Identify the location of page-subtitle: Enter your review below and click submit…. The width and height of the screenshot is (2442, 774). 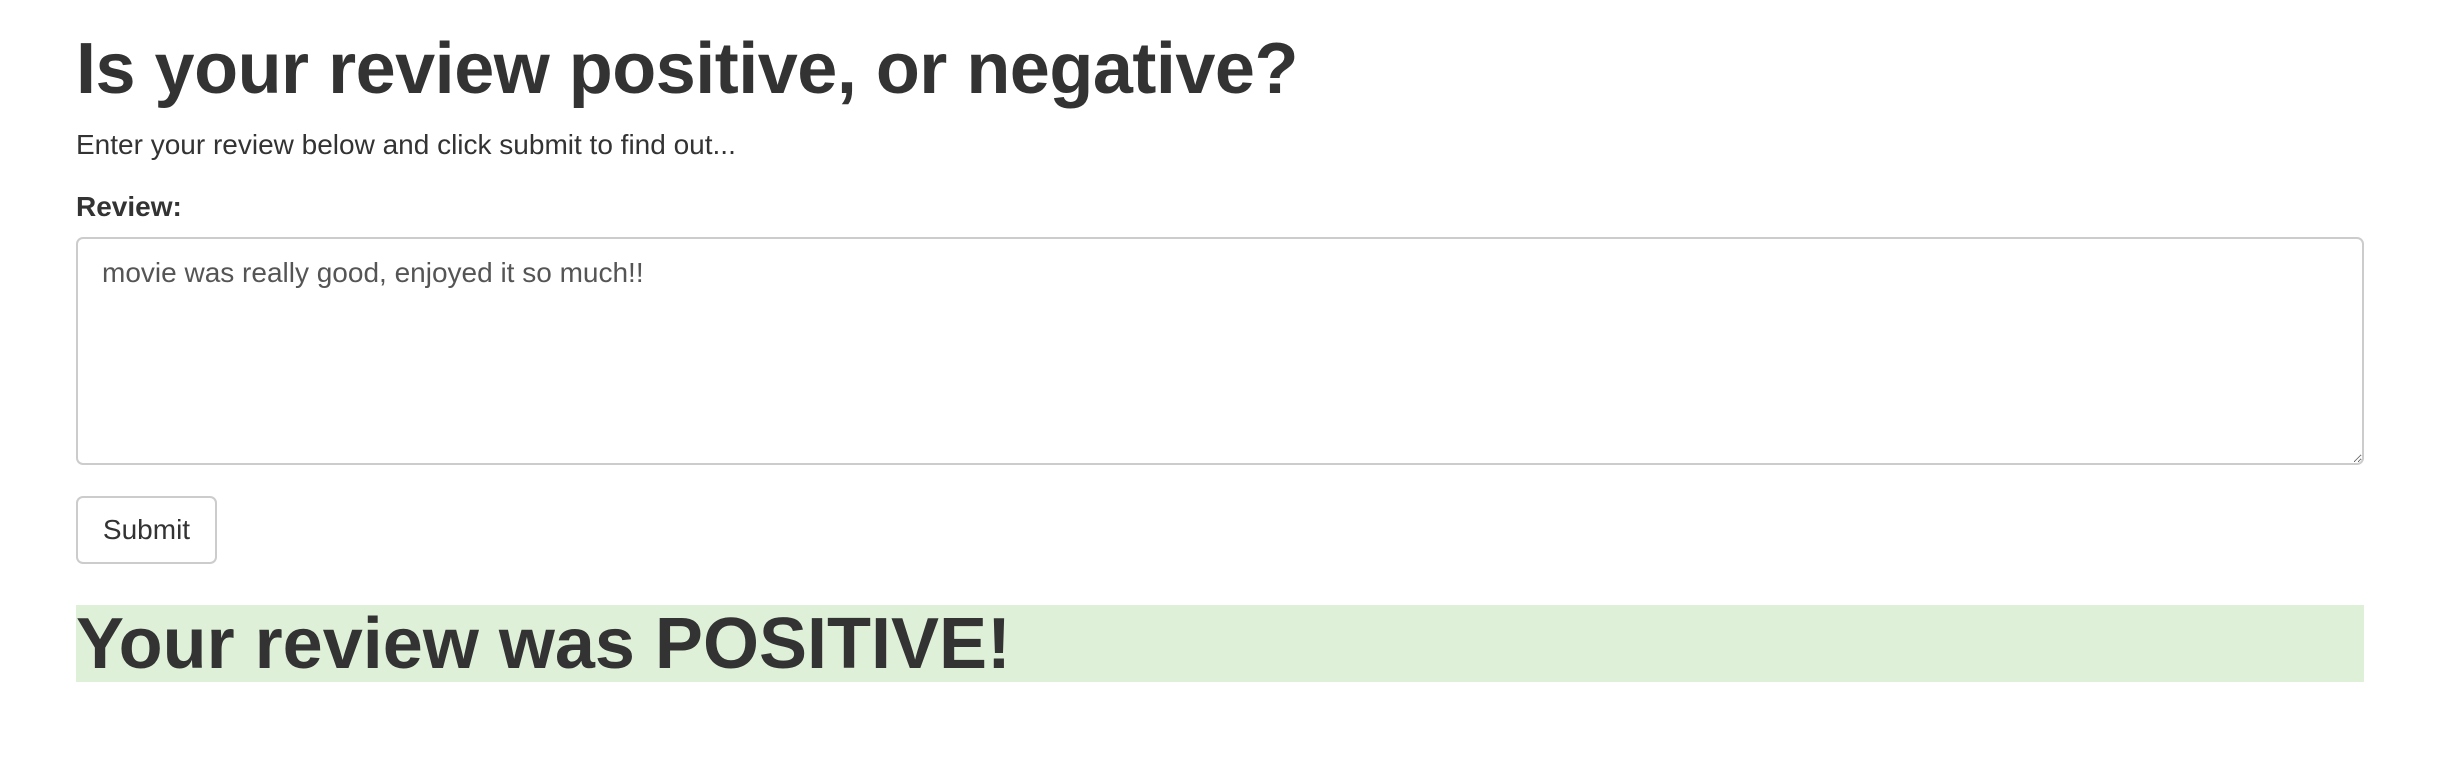
(406, 144).